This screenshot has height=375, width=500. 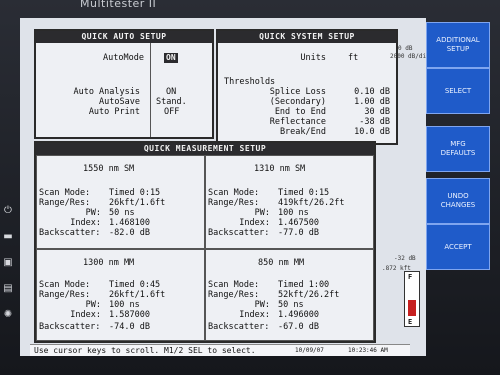 I want to click on range-res-value: 419kft/26.2ft, so click(x=311, y=203).